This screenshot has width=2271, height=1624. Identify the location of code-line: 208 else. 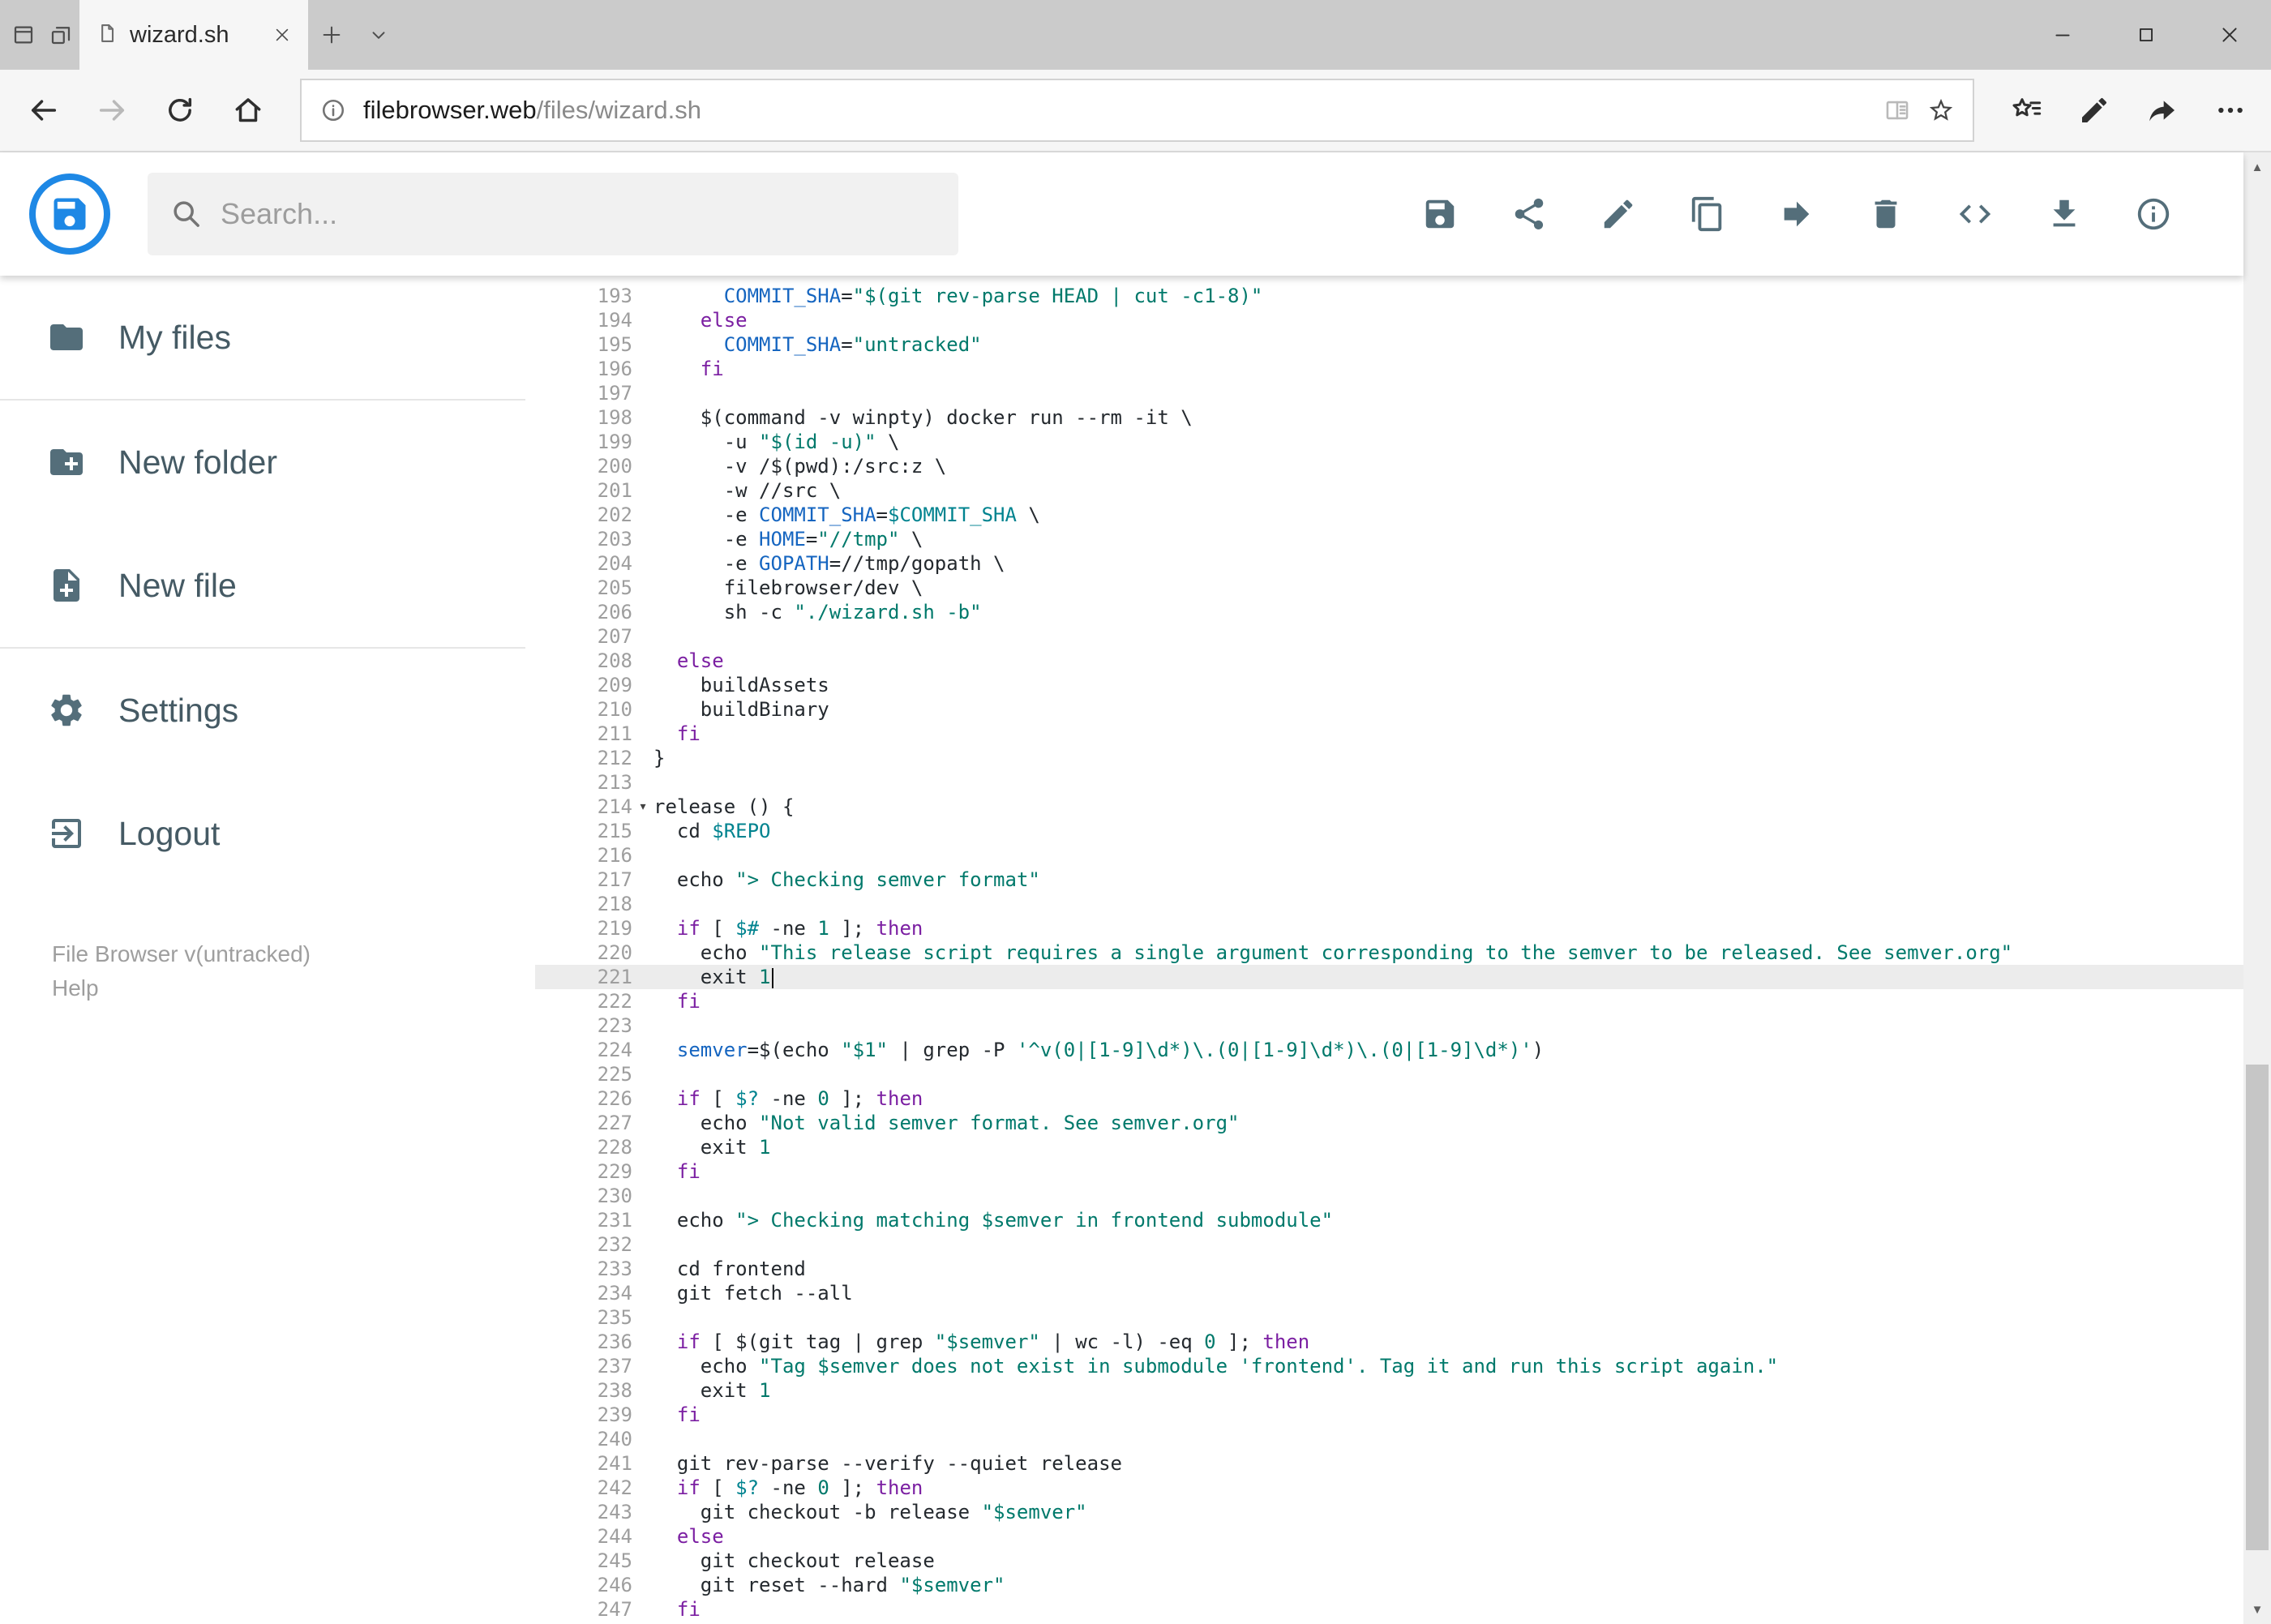
(1389, 661).